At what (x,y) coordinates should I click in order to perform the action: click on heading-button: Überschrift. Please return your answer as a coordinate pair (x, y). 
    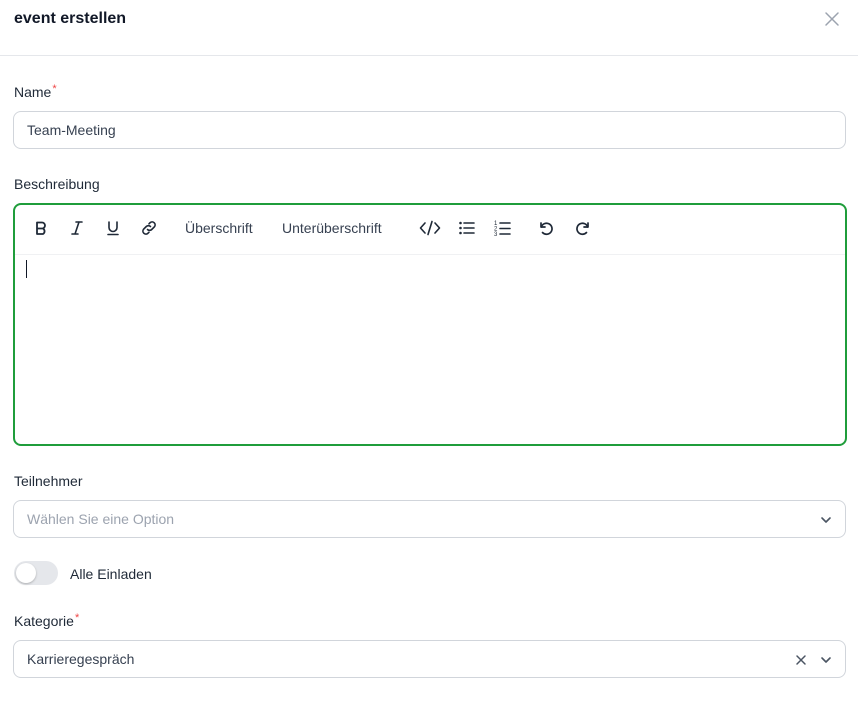
    Looking at the image, I should click on (219, 228).